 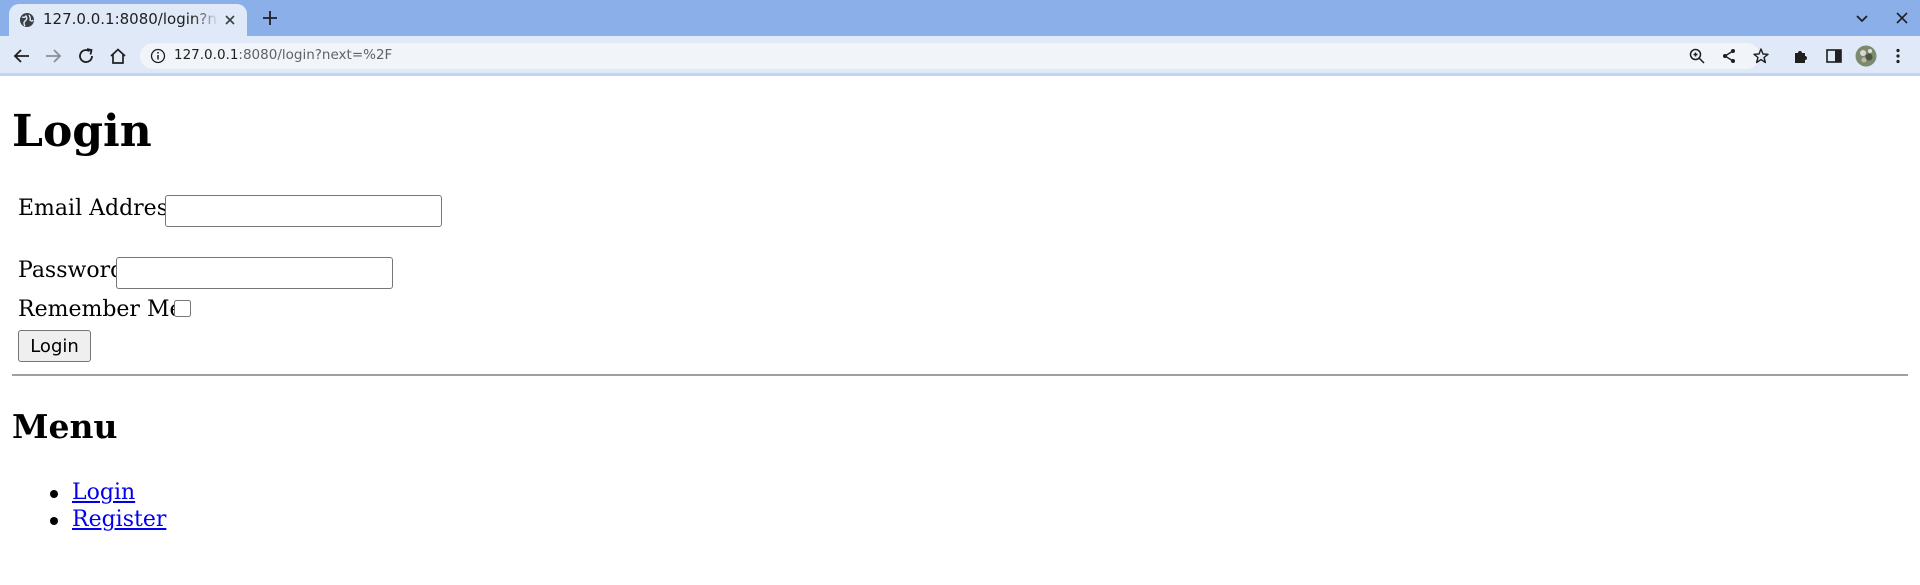 What do you see at coordinates (270, 18) in the screenshot?
I see `plus-icon` at bounding box center [270, 18].